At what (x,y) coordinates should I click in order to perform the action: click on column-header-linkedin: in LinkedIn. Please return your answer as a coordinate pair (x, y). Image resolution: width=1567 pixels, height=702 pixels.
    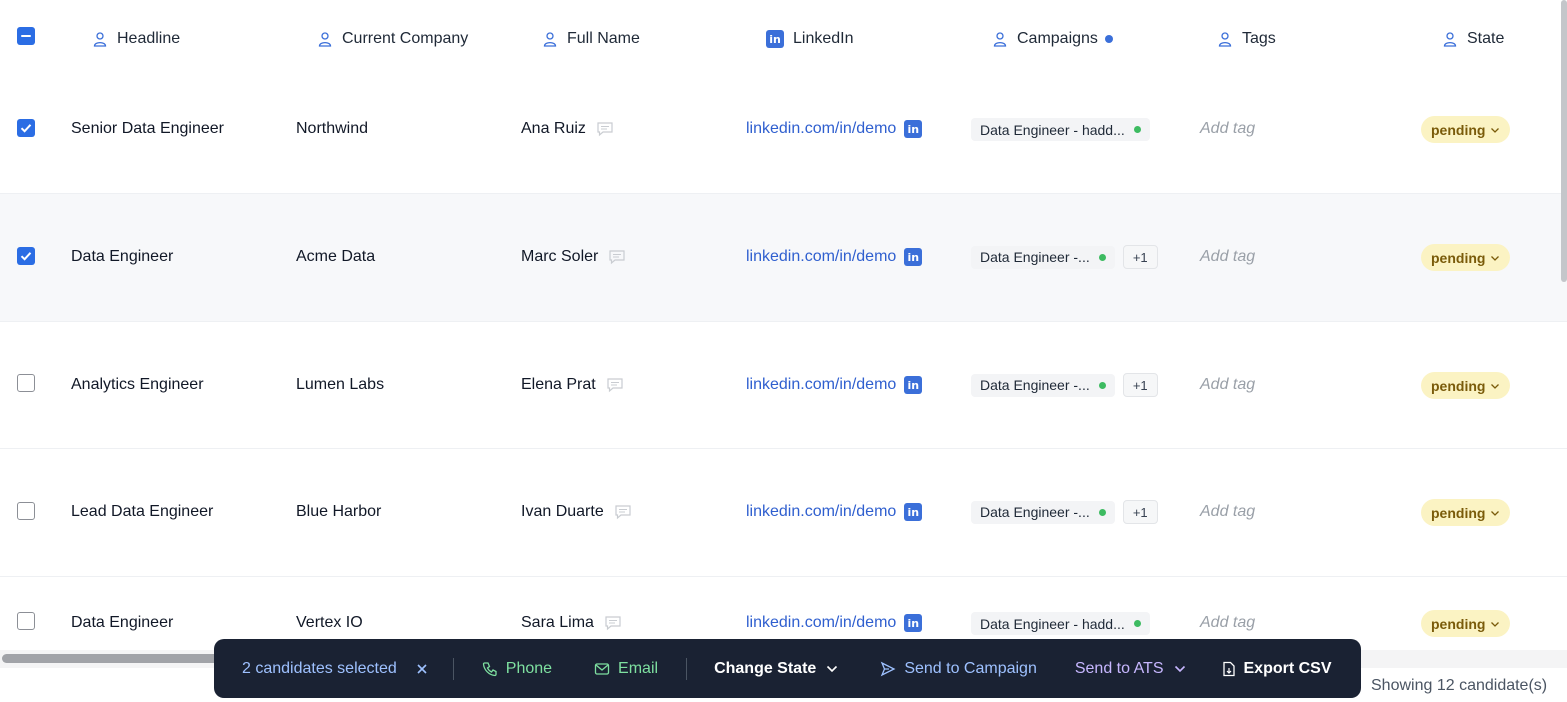
    Looking at the image, I should click on (810, 39).